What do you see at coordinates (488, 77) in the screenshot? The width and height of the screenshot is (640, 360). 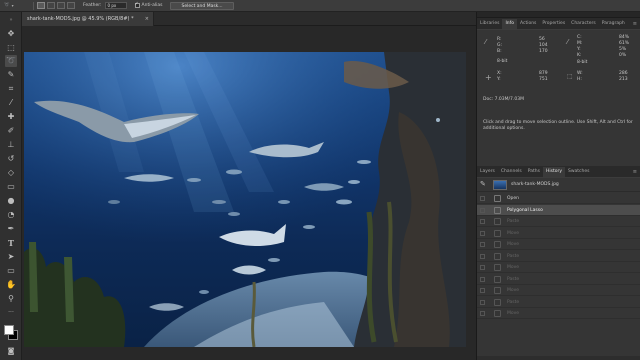 I see `crosshair-icon: +` at bounding box center [488, 77].